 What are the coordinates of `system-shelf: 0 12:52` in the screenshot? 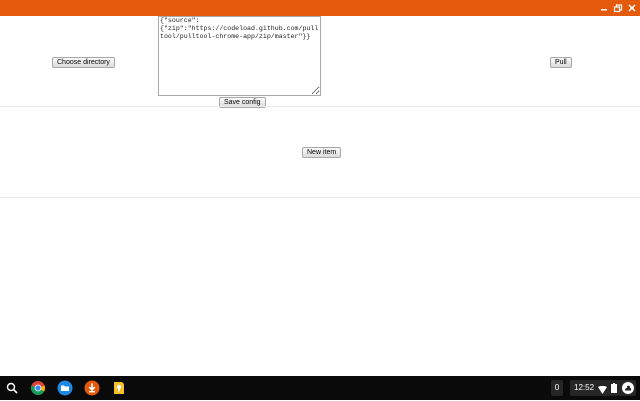 It's located at (320, 388).